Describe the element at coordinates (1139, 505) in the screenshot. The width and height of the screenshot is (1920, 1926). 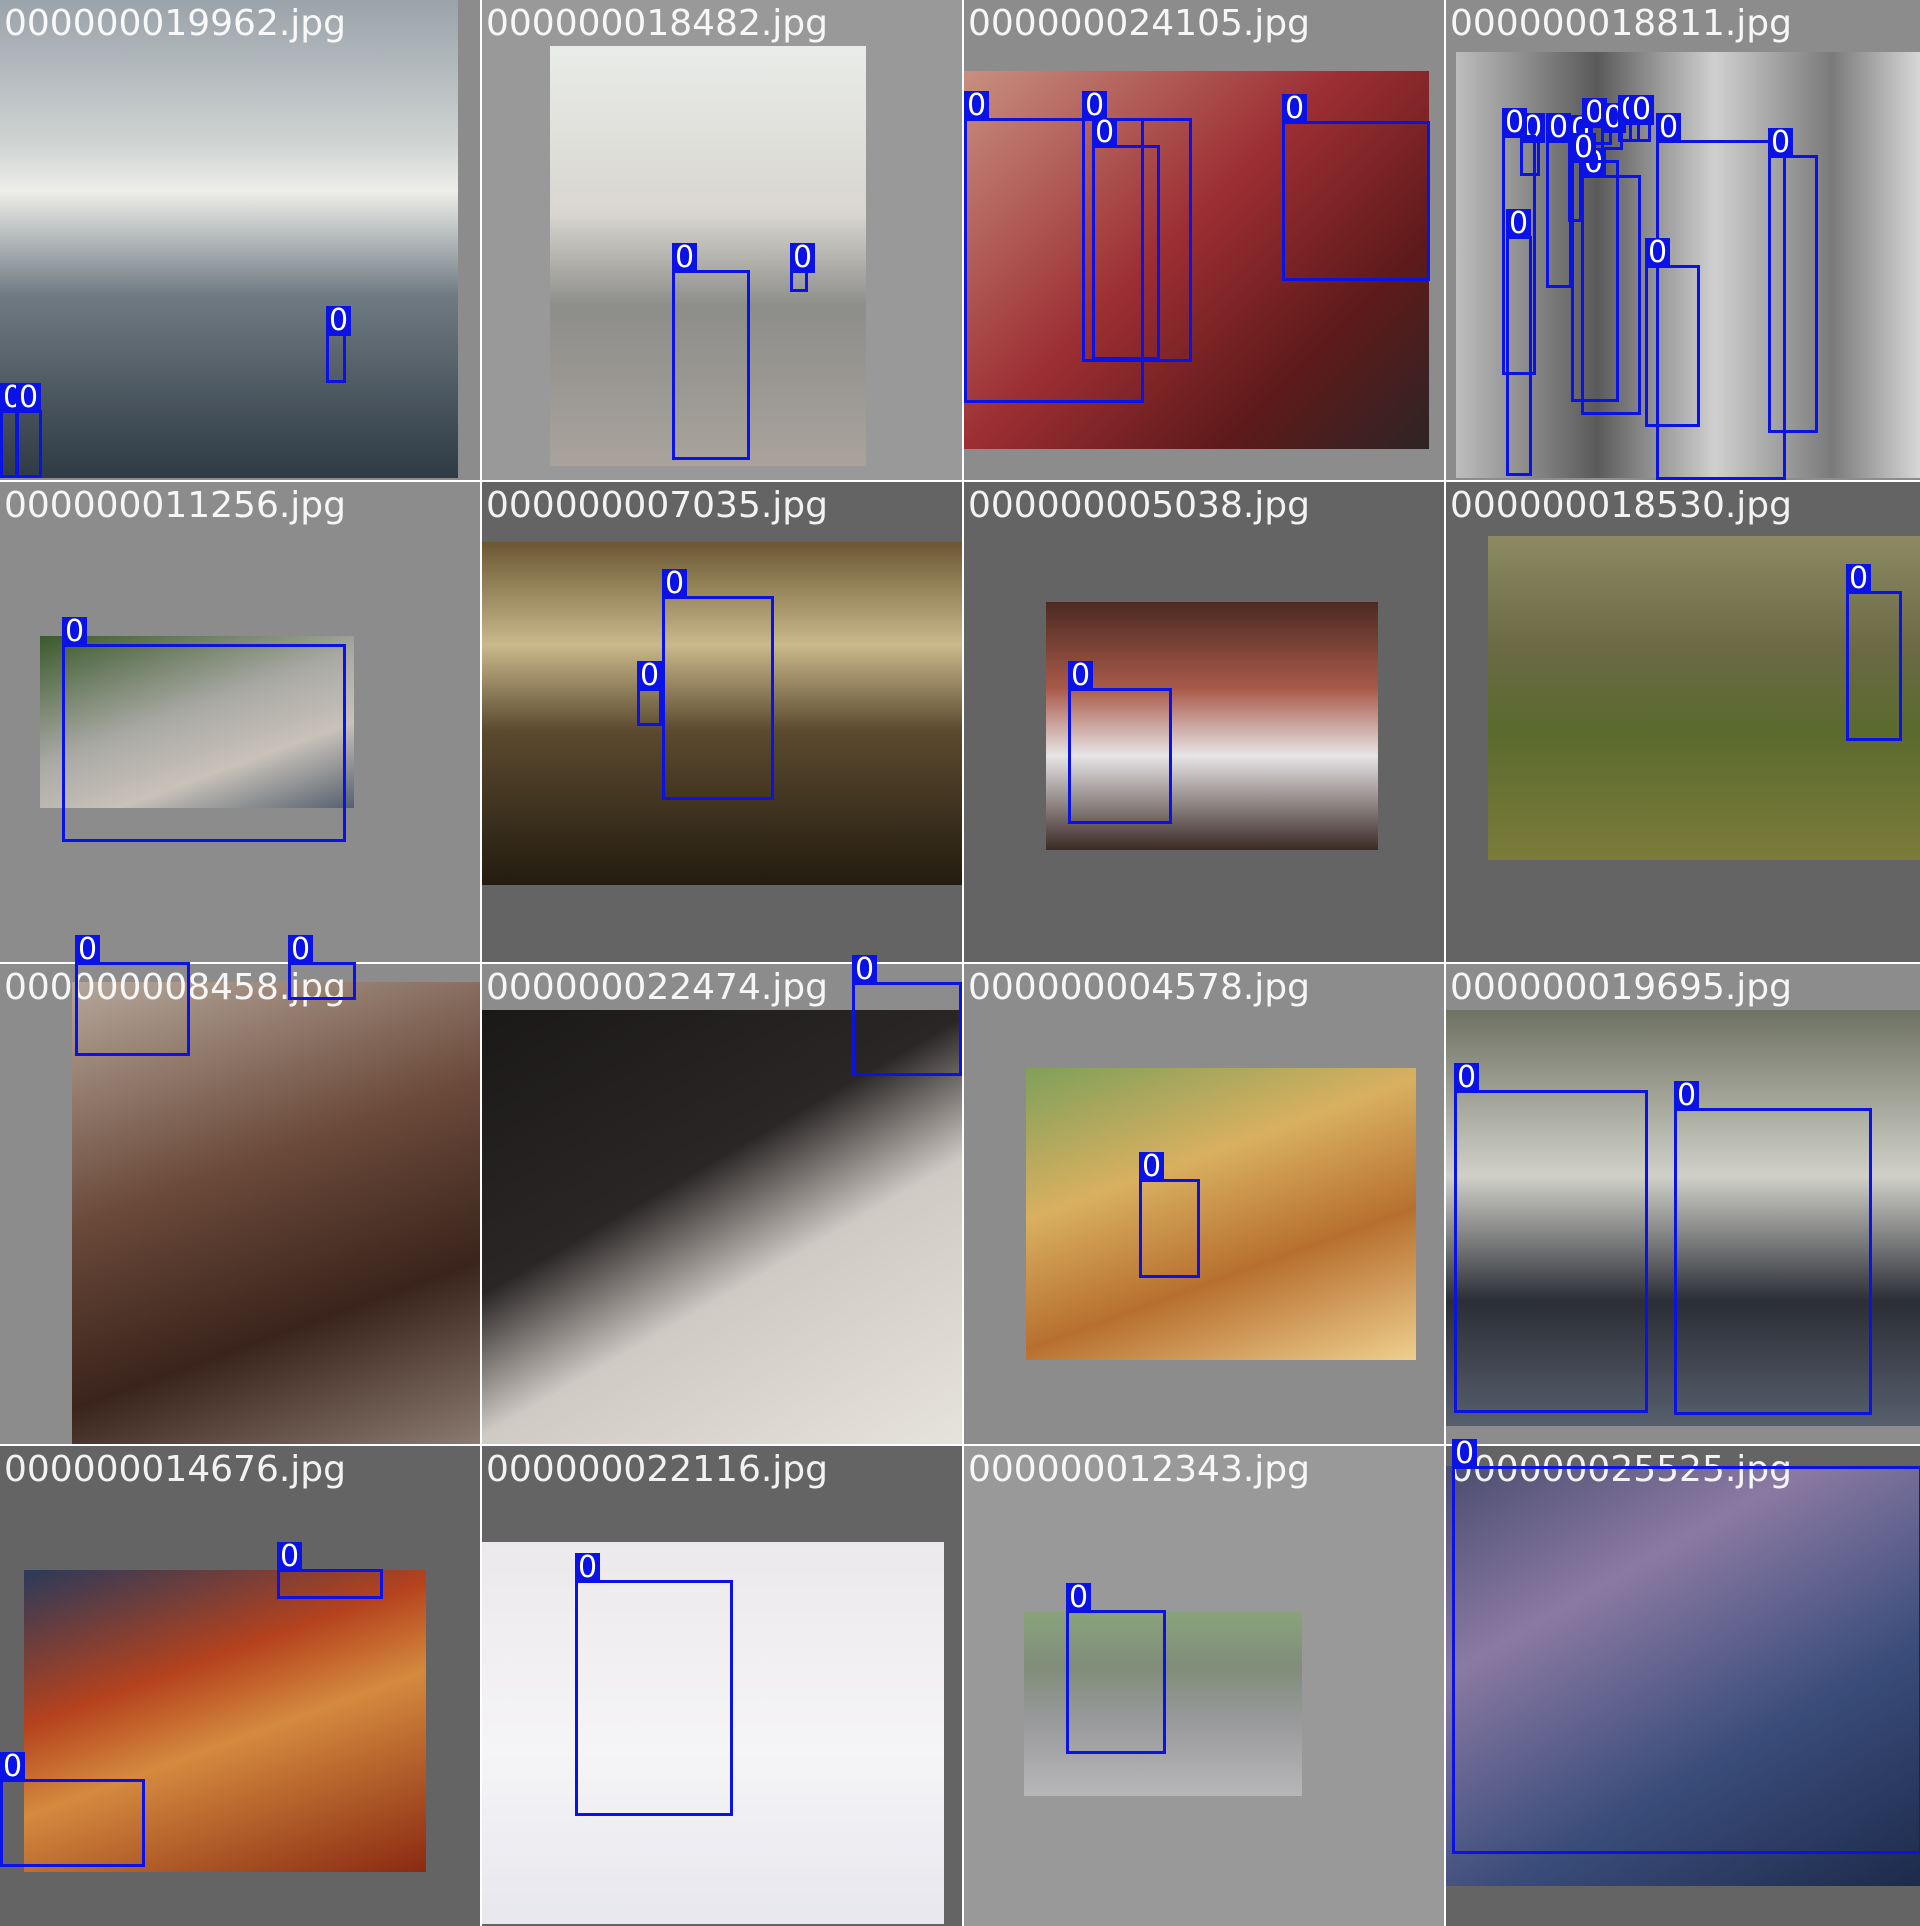
I see `tile-filename: 000000005038.jpg` at that location.